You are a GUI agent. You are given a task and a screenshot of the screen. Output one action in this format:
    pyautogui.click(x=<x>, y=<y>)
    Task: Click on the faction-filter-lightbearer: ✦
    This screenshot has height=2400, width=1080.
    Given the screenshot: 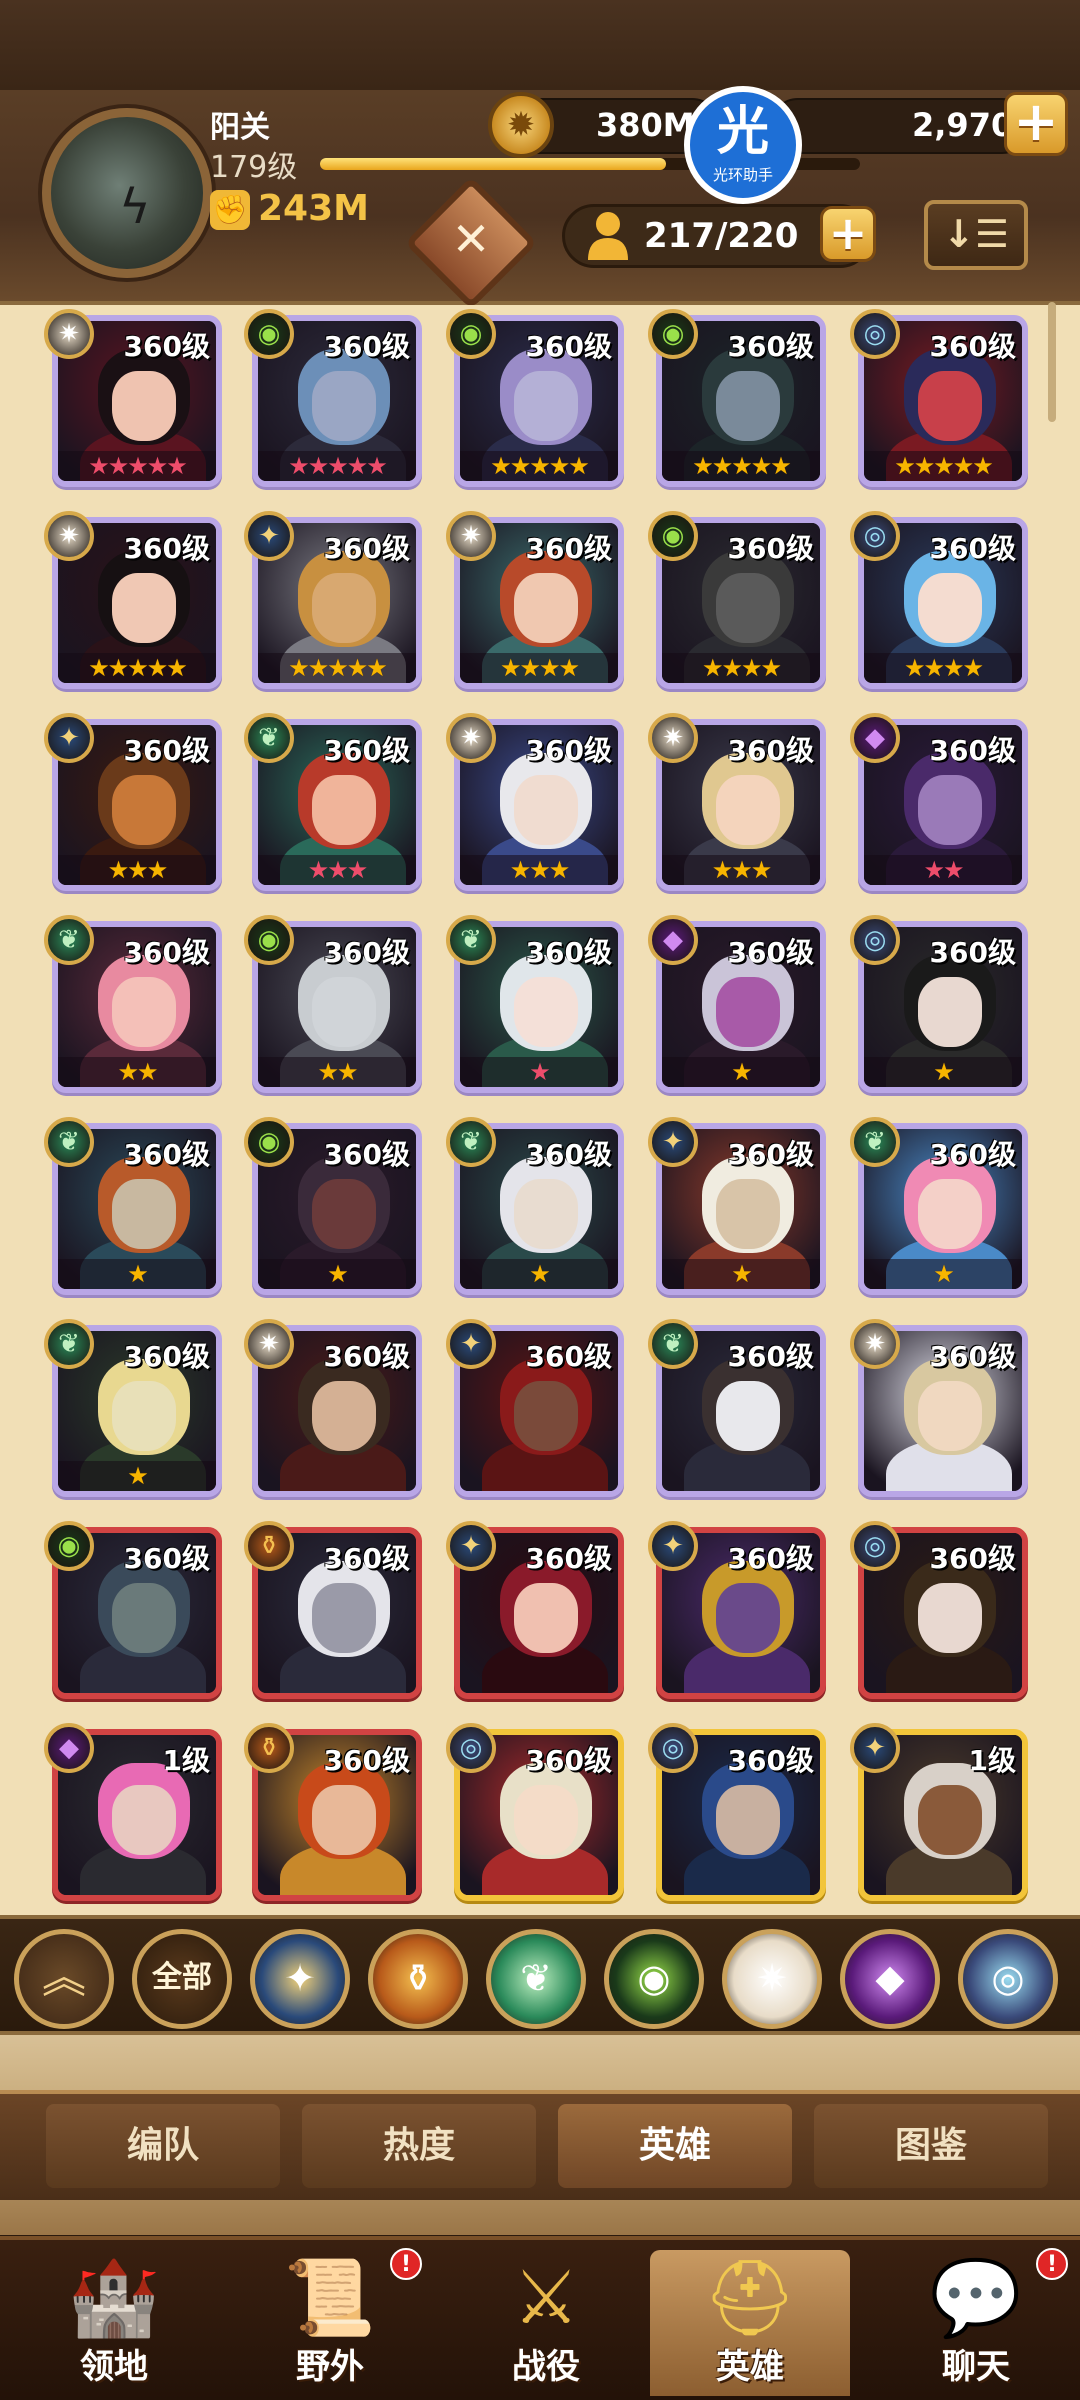 What is the action you would take?
    pyautogui.click(x=300, y=1979)
    